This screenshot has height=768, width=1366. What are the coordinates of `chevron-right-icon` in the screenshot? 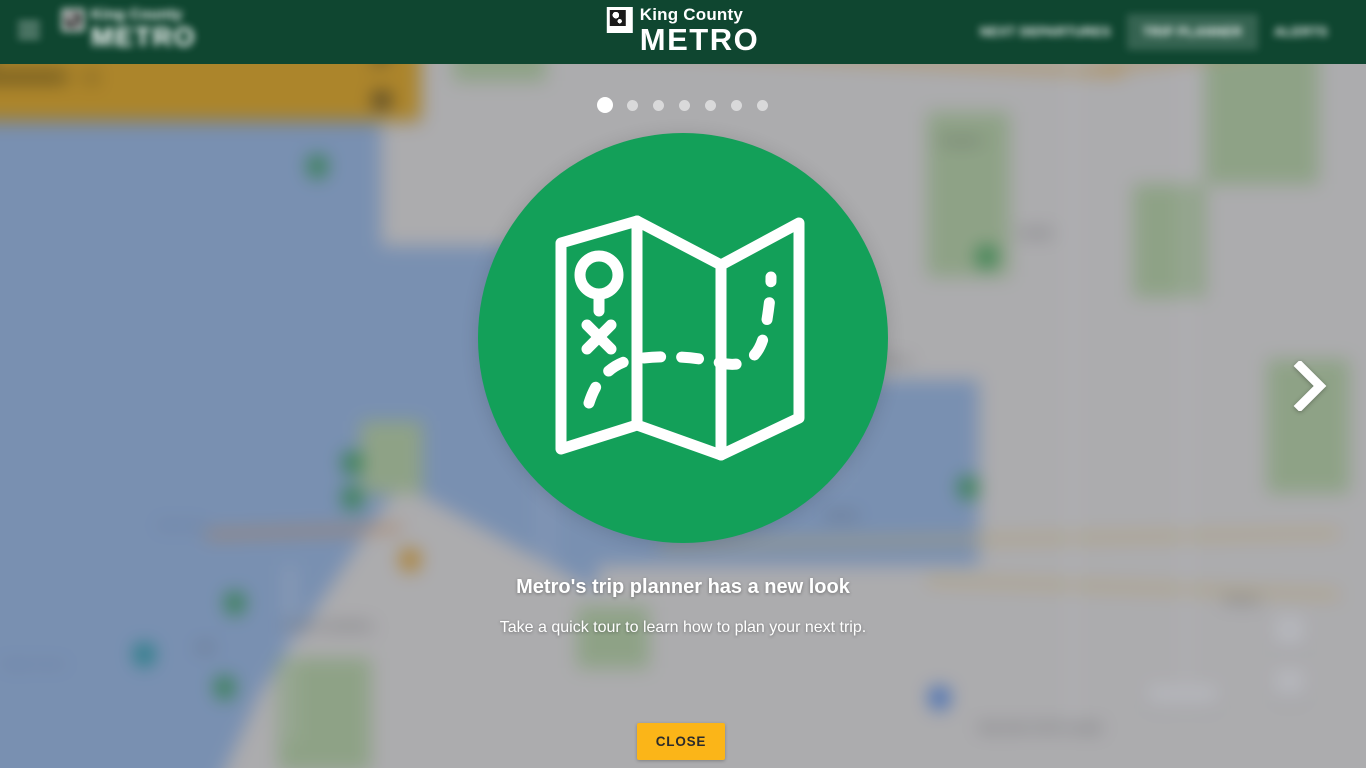 It's located at (1310, 386).